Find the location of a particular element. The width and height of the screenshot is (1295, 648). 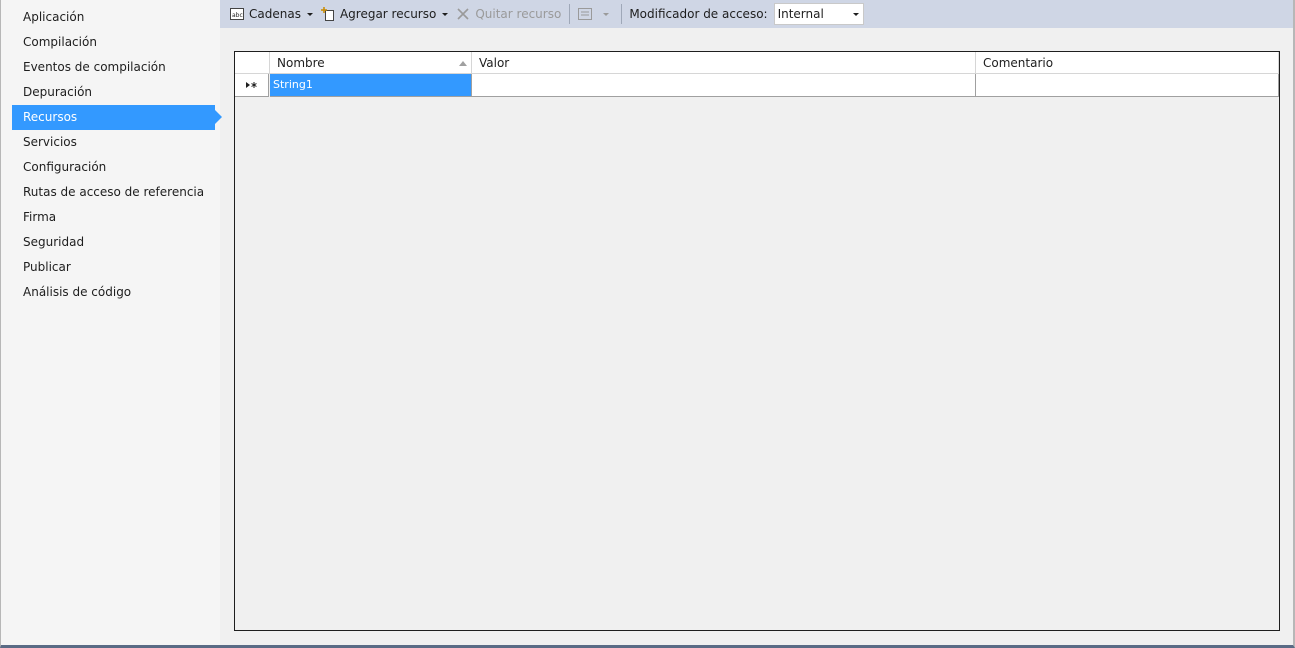

sidebar-item-configuracion: Configuración is located at coordinates (113, 167).